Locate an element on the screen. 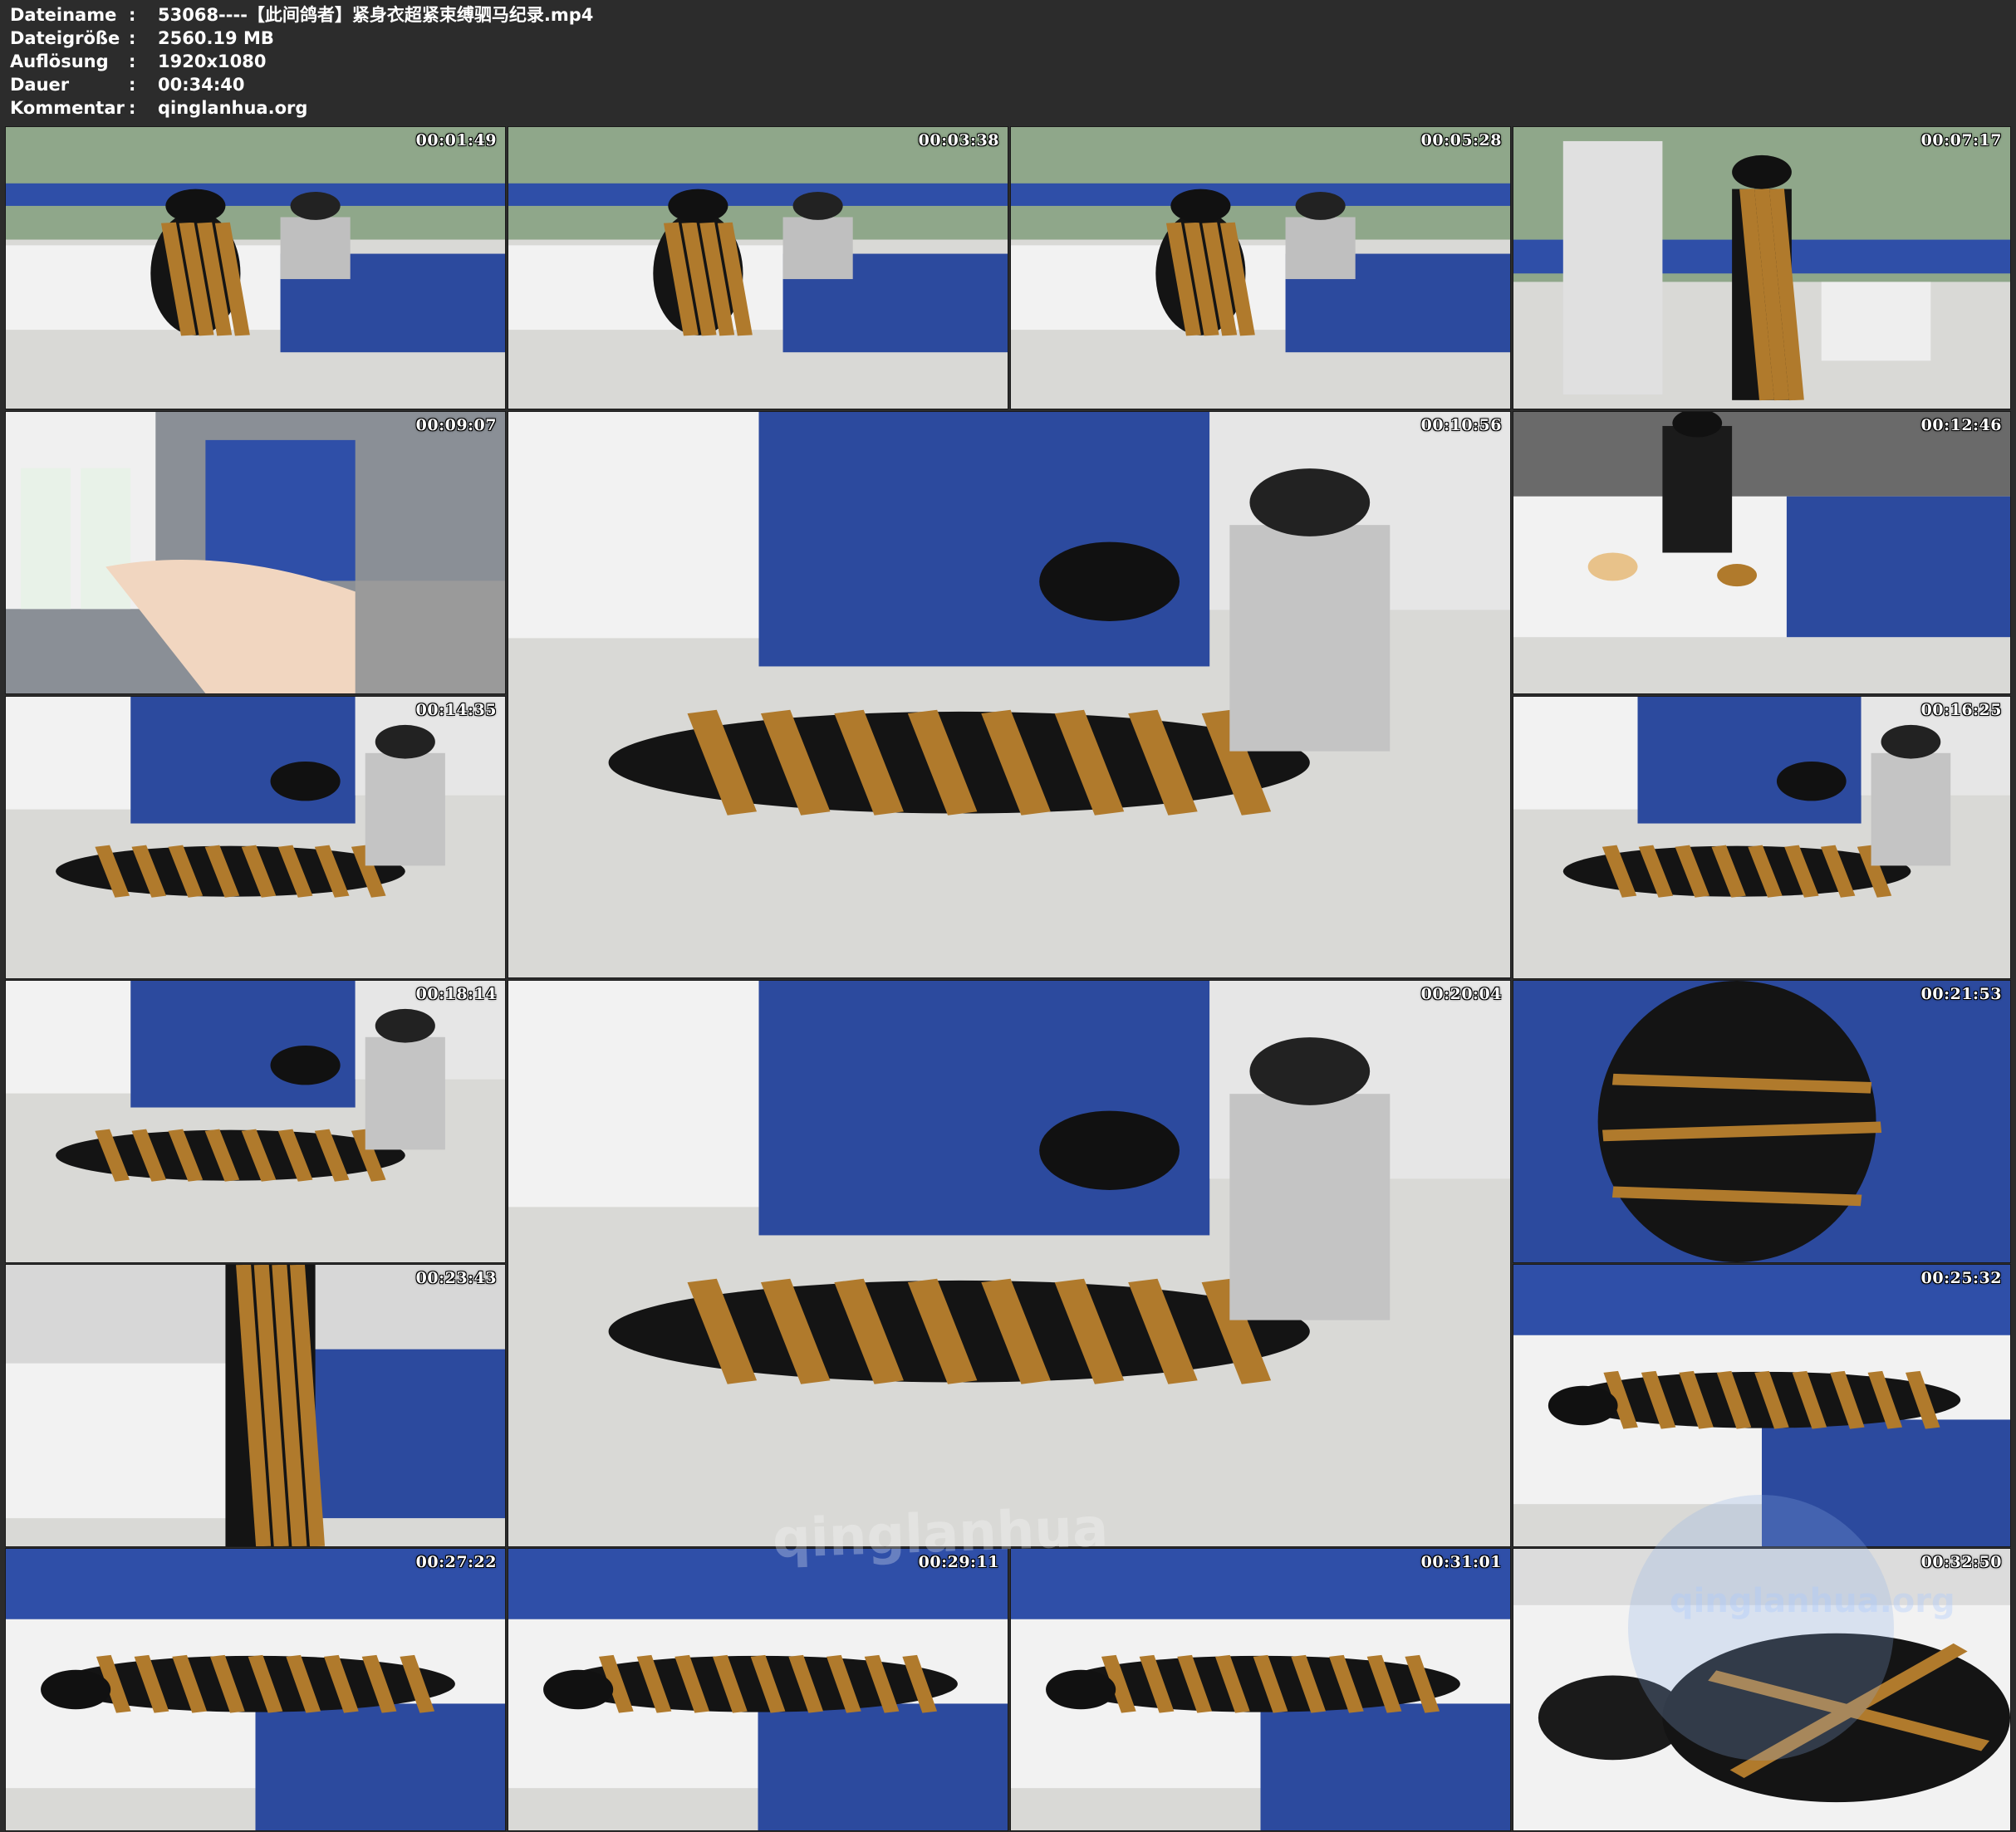  thumbnail-timestamp: 00:31:01 is located at coordinates (1461, 1562).